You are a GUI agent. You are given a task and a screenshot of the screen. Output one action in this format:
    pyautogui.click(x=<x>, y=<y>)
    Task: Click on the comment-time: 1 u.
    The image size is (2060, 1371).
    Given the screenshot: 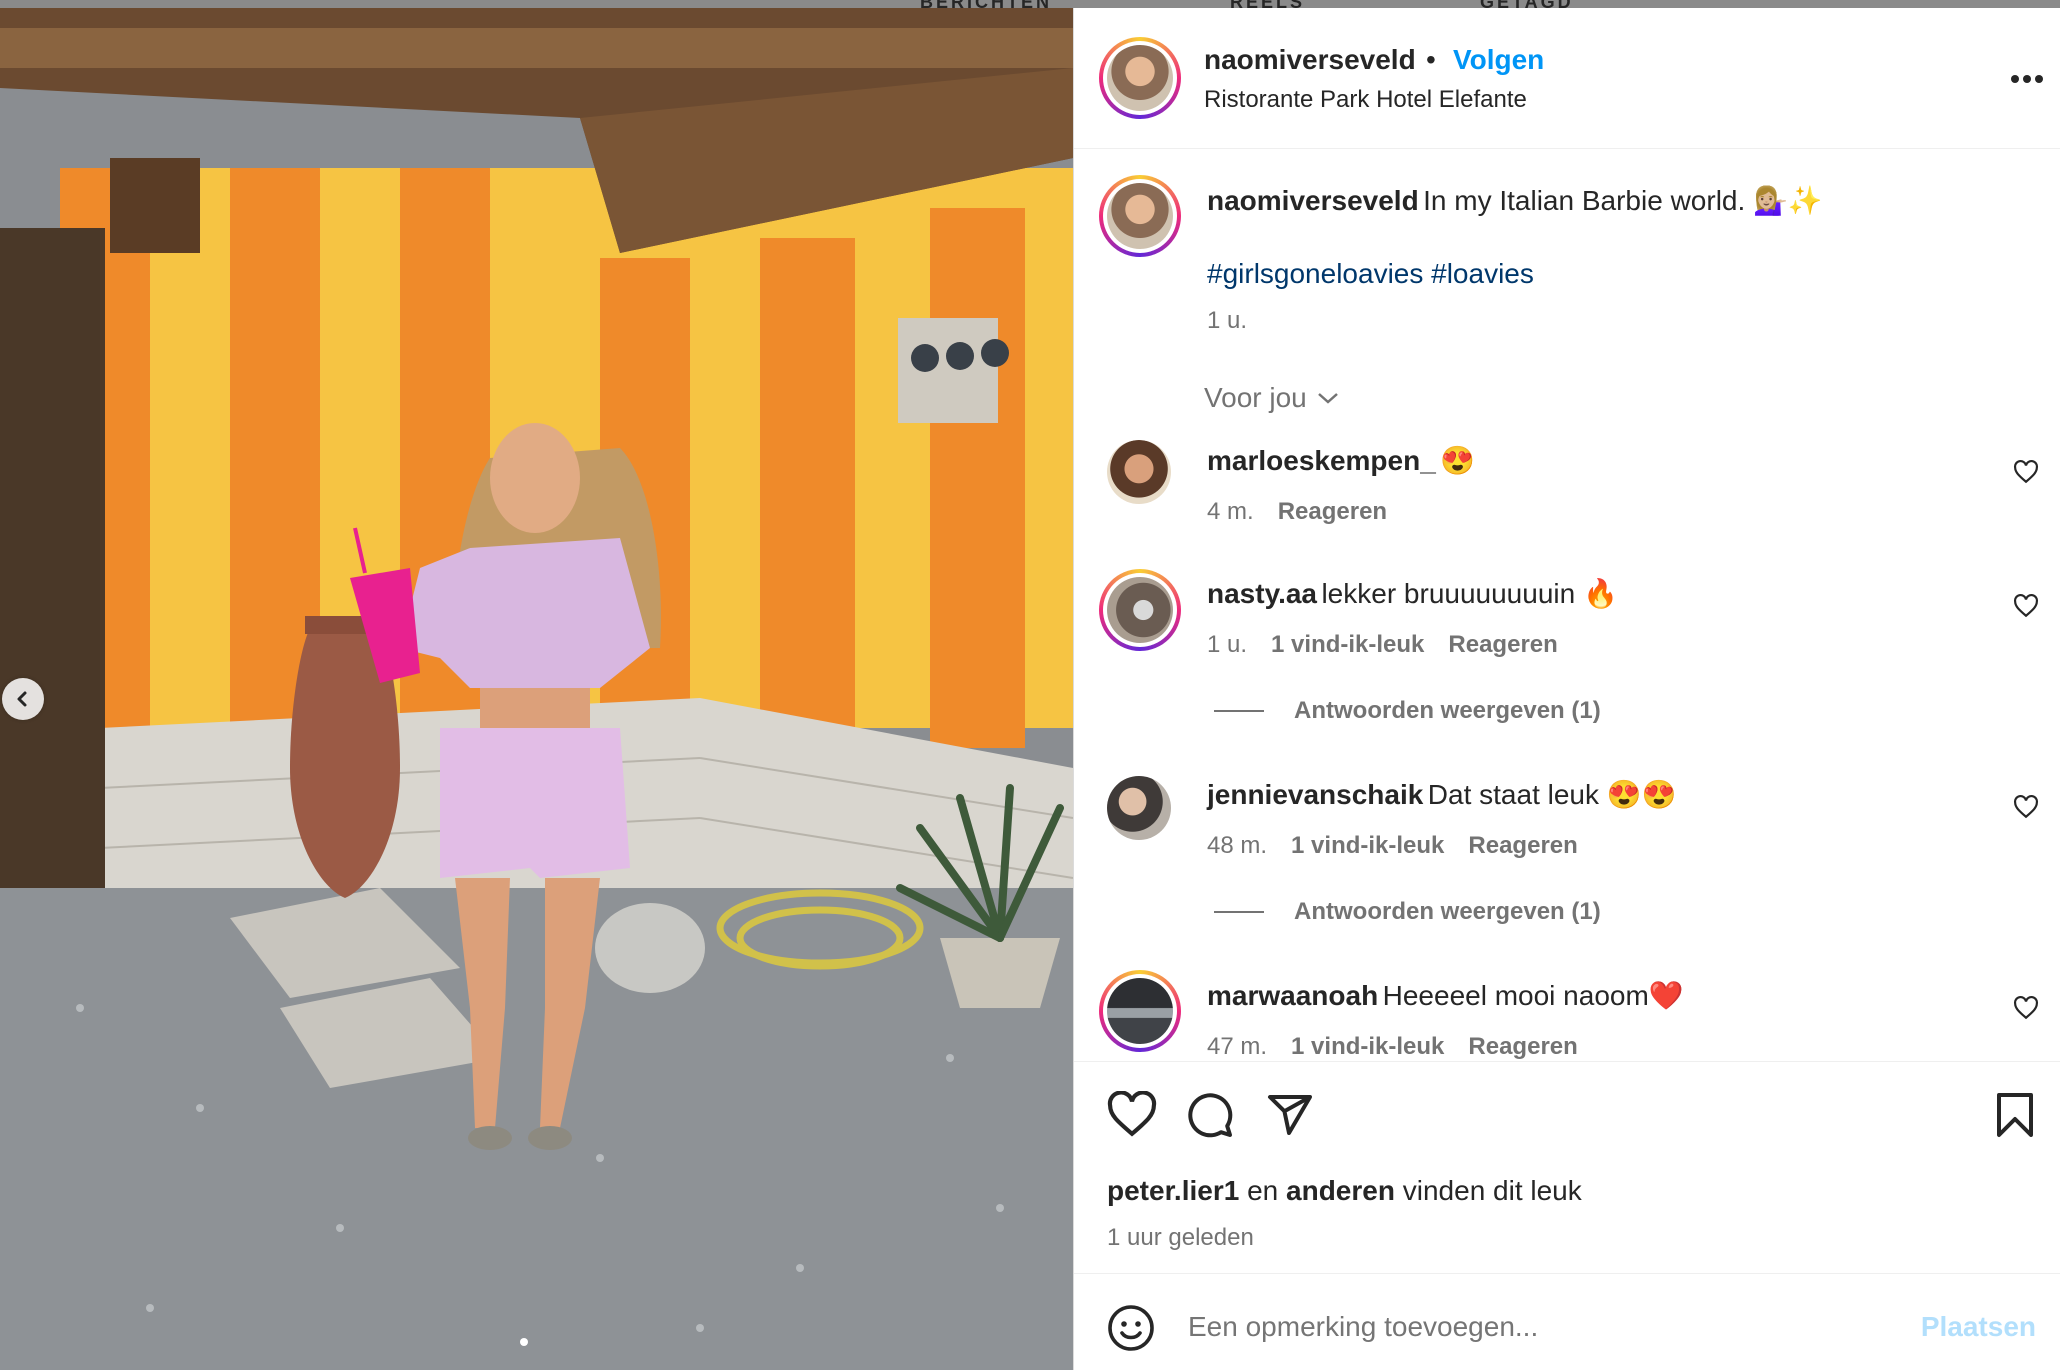 What is the action you would take?
    pyautogui.click(x=1227, y=644)
    